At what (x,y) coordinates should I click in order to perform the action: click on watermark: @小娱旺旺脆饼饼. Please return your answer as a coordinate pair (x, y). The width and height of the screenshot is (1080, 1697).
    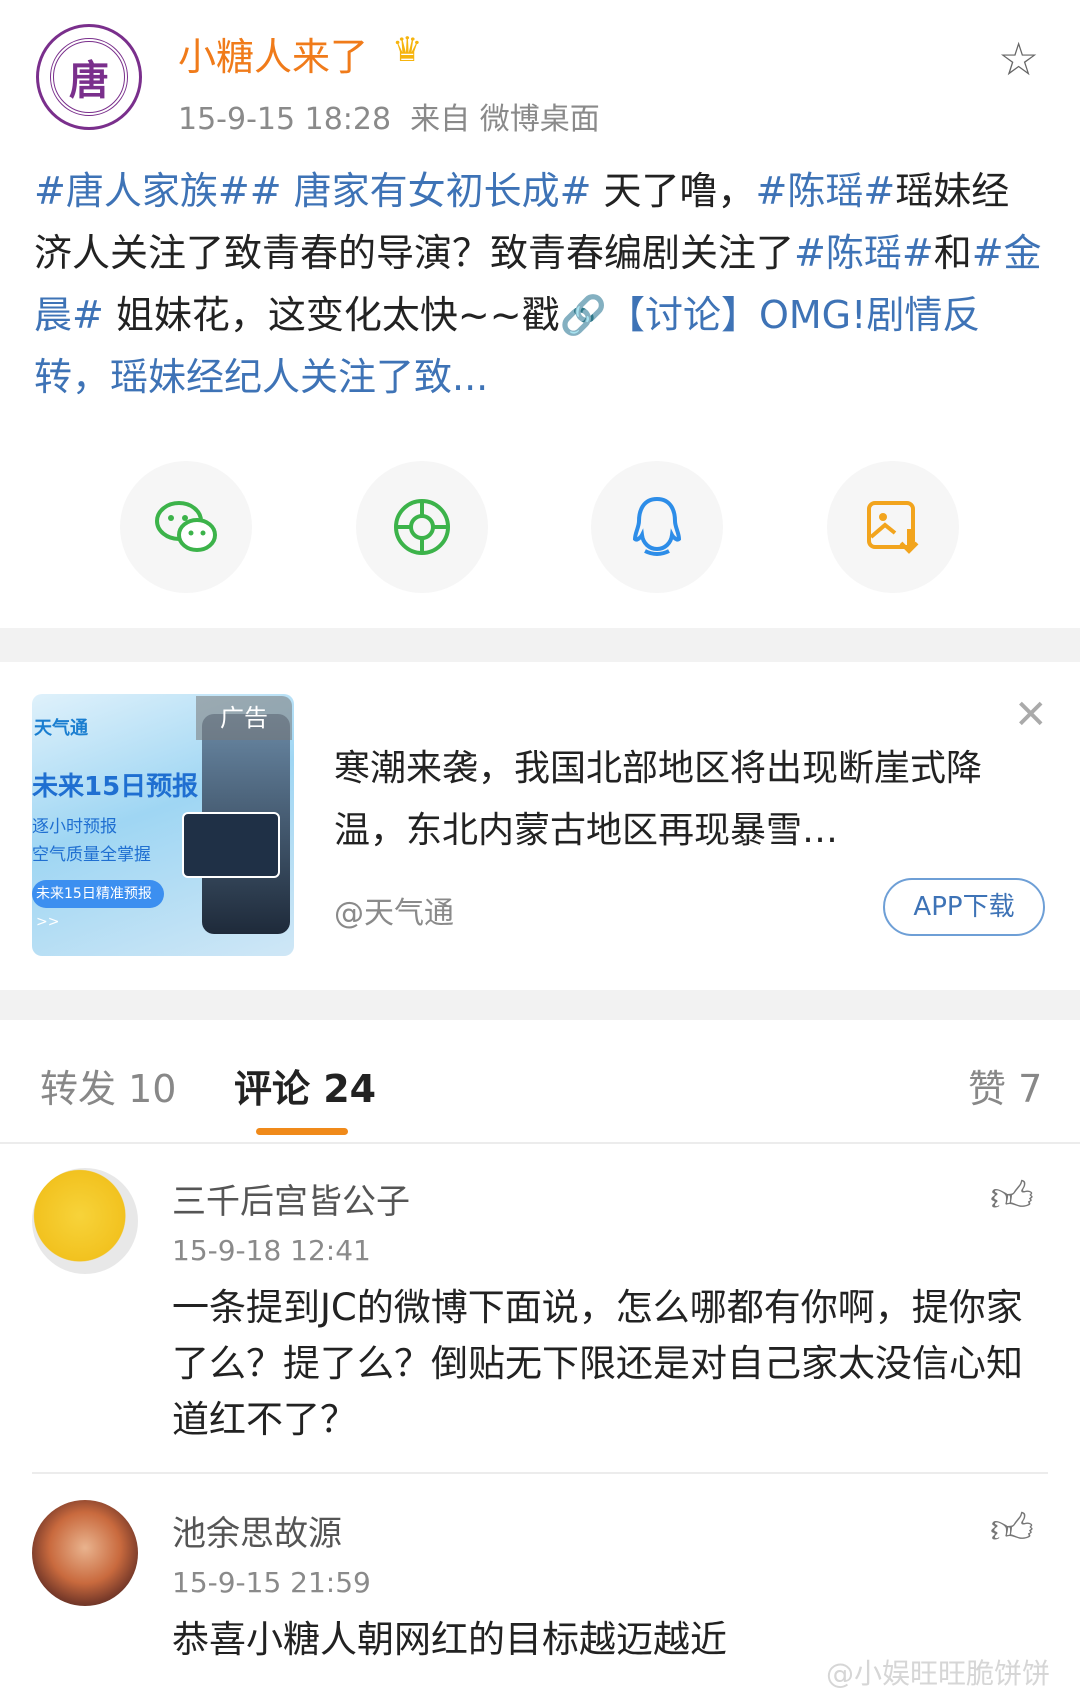
    Looking at the image, I should click on (938, 1673).